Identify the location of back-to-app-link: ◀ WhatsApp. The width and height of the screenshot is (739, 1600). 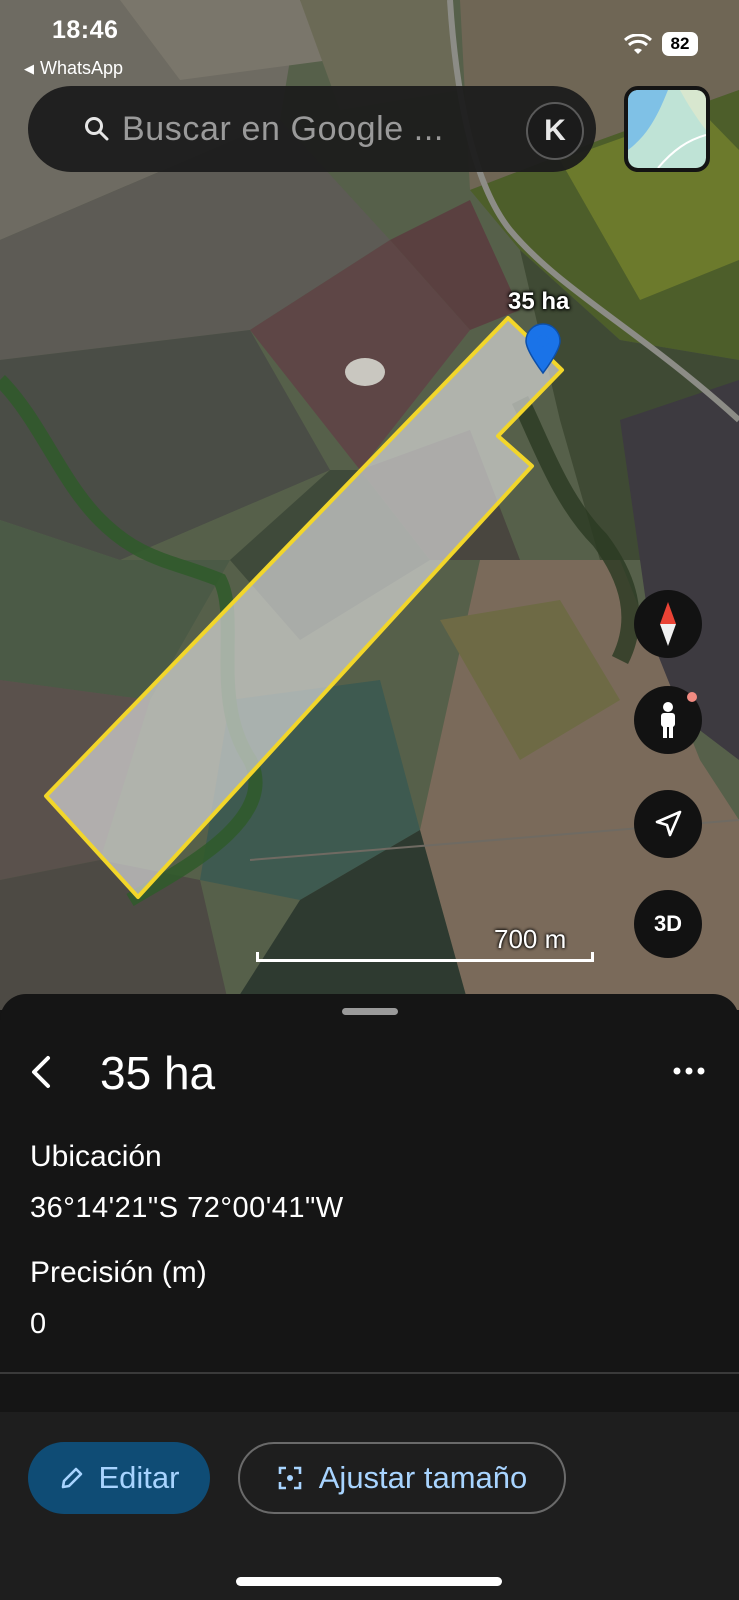
(73, 68).